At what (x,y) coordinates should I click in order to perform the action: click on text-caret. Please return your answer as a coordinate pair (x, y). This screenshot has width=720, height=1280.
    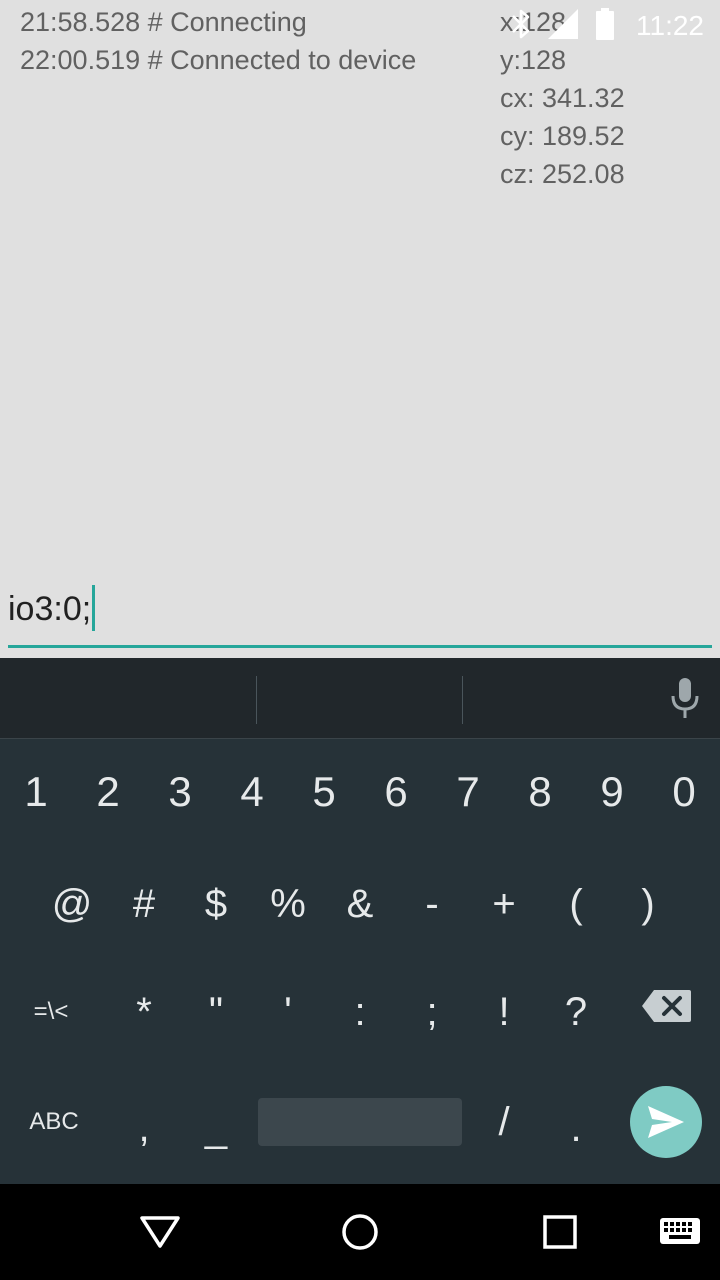
    Looking at the image, I should click on (94, 608).